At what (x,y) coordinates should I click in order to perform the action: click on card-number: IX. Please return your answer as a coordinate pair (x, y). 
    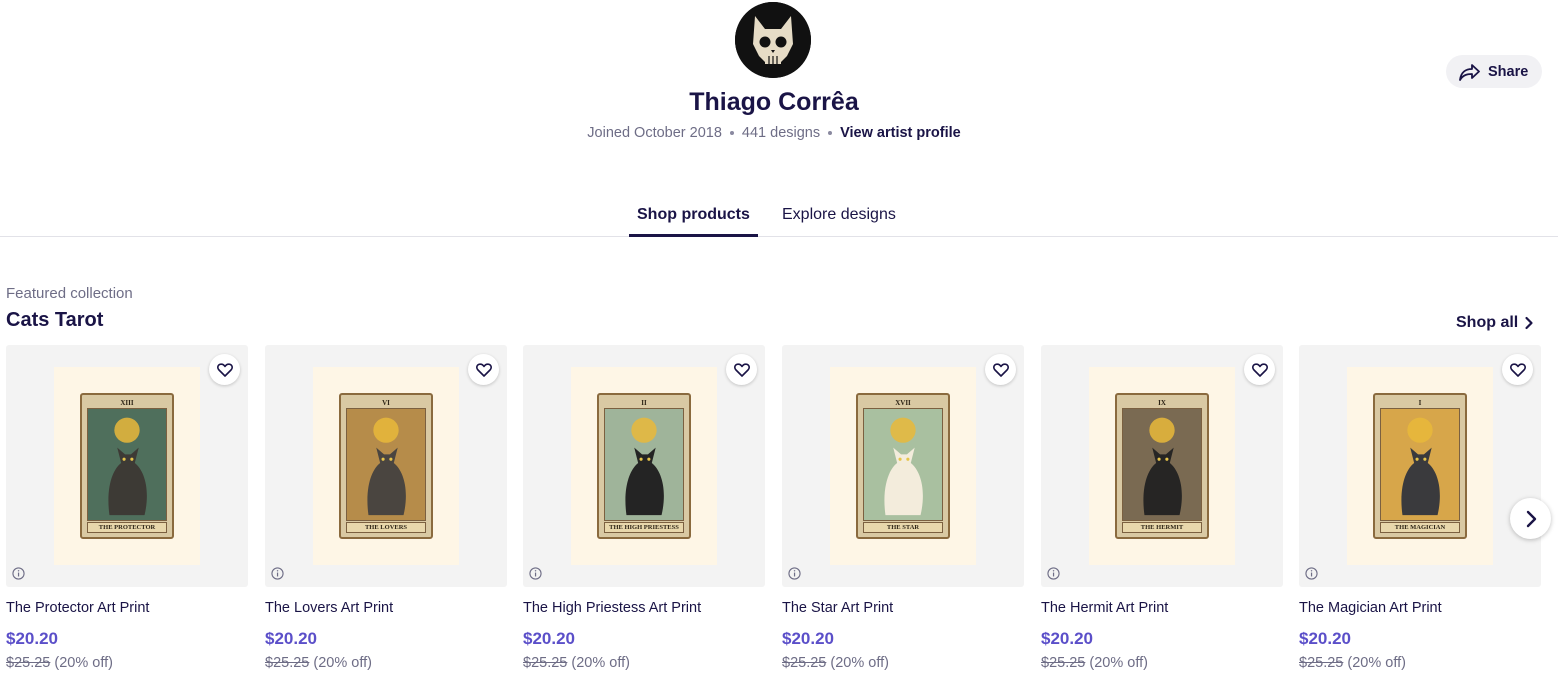
    Looking at the image, I should click on (1162, 403).